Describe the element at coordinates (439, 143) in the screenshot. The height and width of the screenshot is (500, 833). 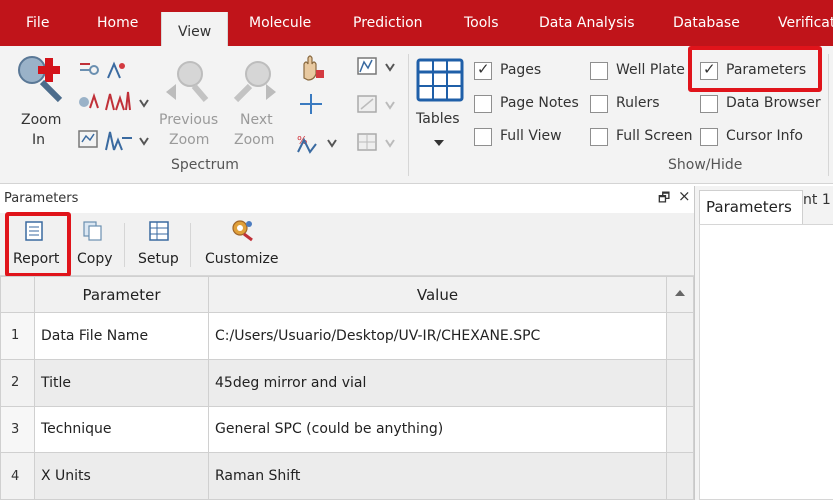
I see `tables-dropdown-icon` at that location.